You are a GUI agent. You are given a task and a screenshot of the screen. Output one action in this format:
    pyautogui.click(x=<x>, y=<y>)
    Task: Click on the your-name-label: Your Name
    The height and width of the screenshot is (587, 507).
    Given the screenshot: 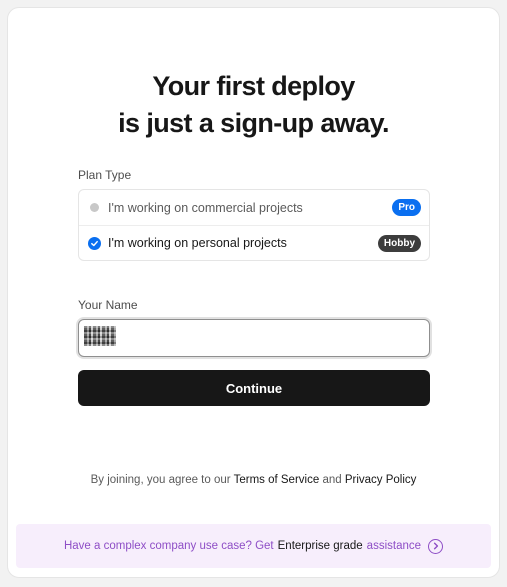 What is the action you would take?
    pyautogui.click(x=108, y=305)
    